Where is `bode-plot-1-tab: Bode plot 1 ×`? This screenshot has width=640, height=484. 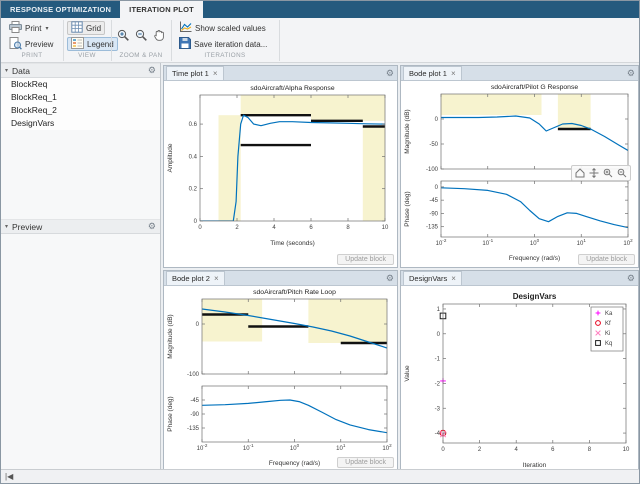 bode-plot-1-tab: Bode plot 1 × is located at coordinates (432, 73).